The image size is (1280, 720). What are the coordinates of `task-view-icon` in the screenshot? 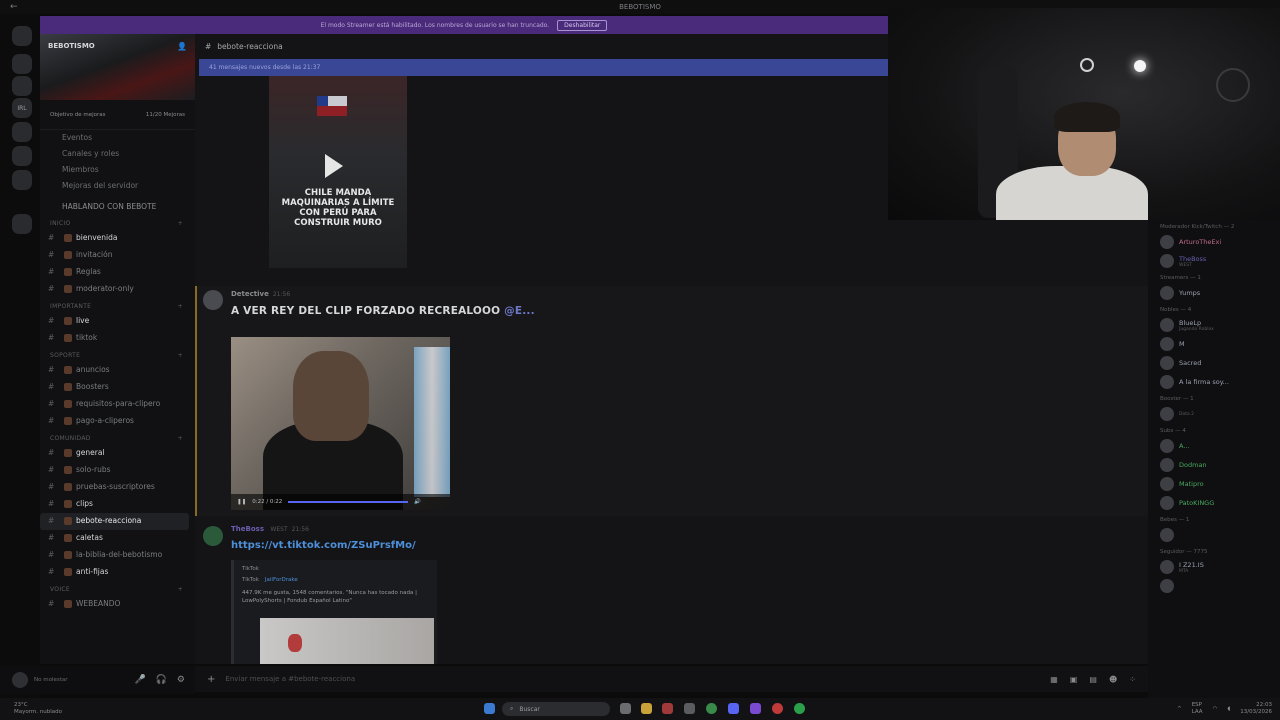 It's located at (625, 708).